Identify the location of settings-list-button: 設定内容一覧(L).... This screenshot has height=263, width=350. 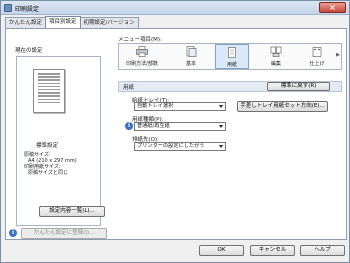
(72, 211).